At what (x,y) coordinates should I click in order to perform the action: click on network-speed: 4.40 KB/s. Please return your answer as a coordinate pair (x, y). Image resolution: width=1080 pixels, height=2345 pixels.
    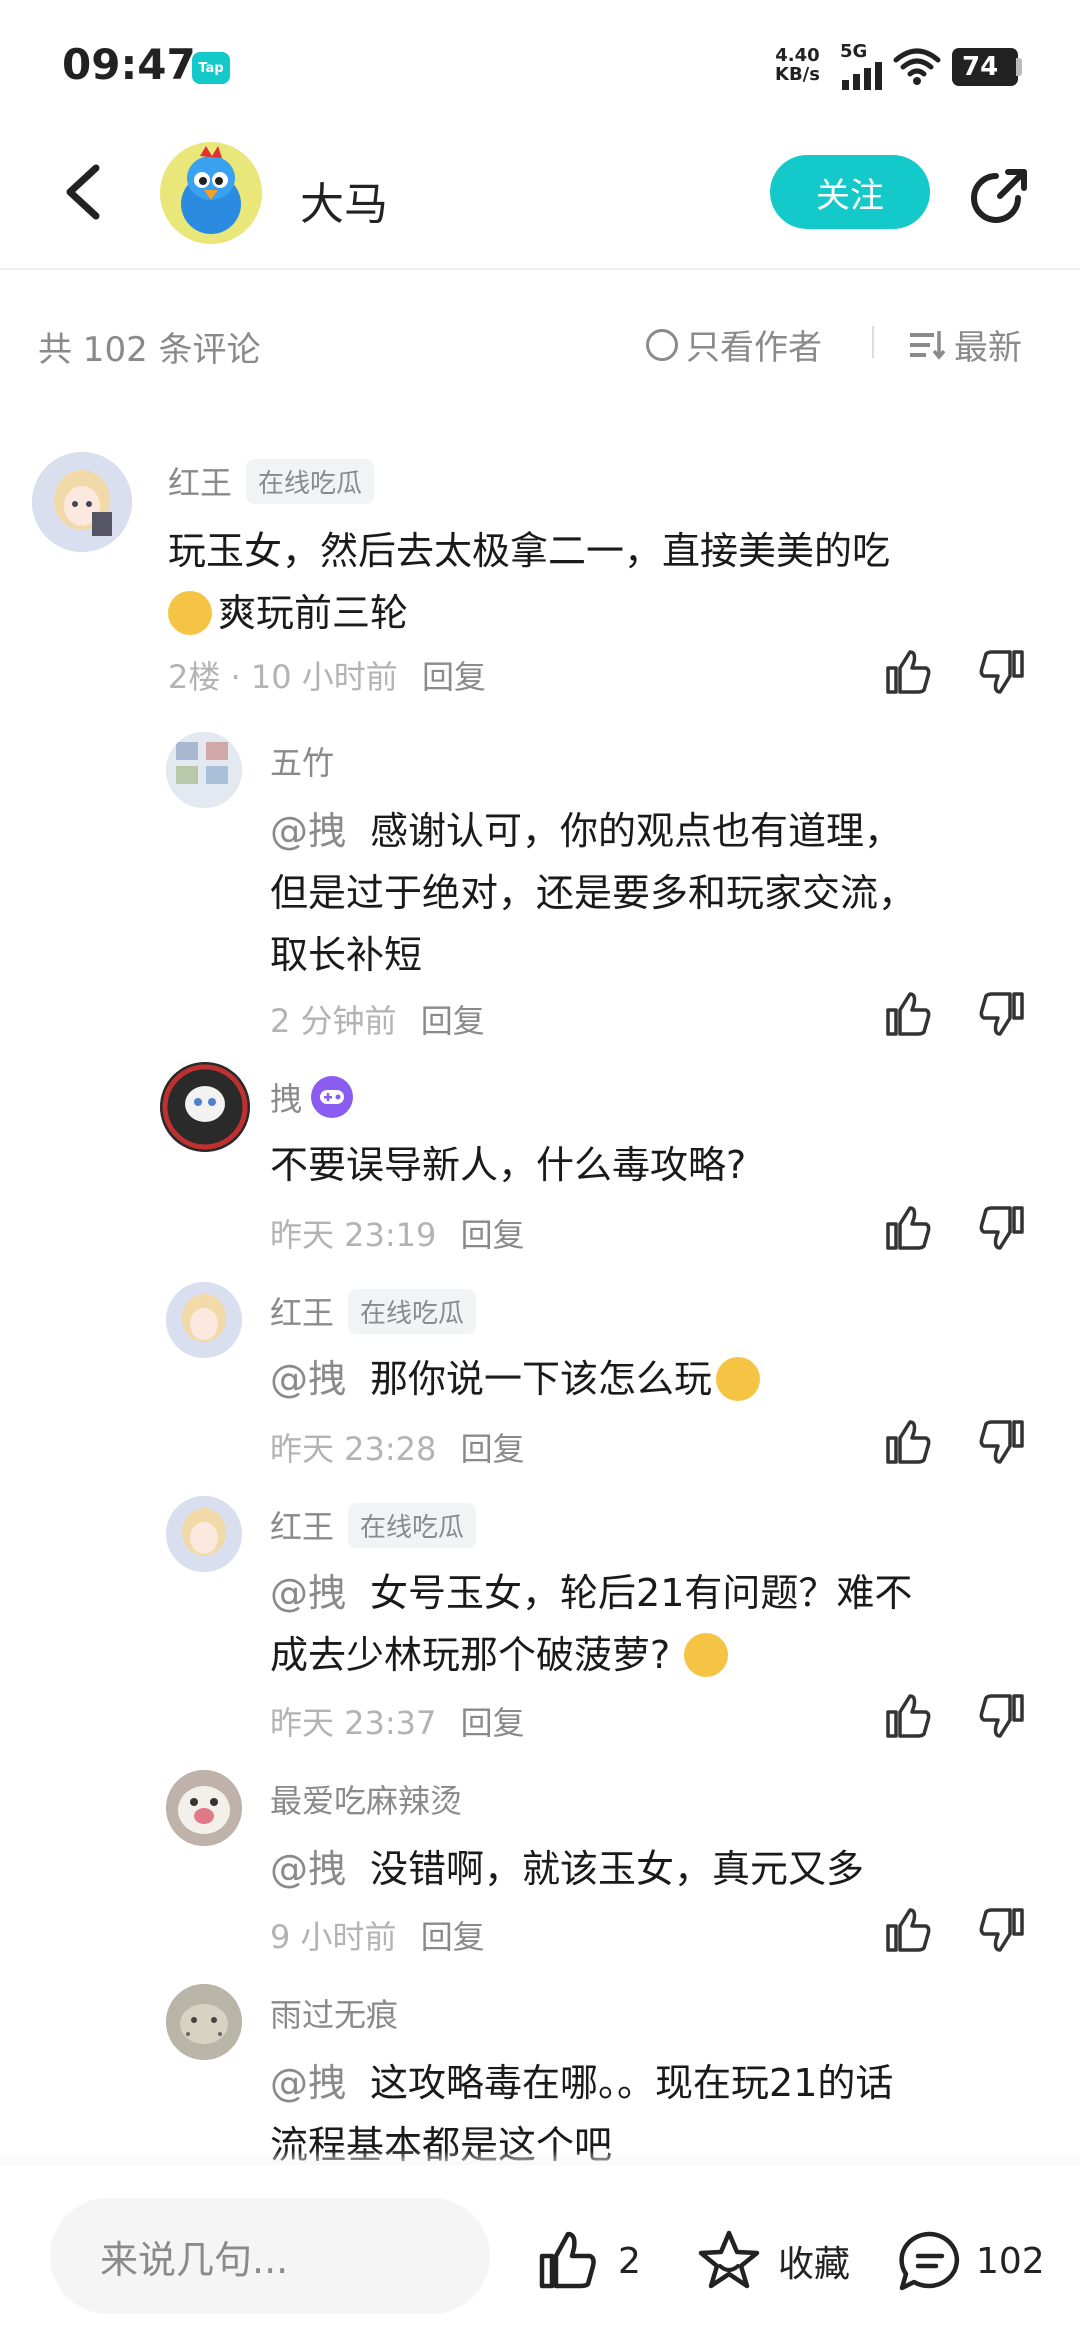
    Looking at the image, I should click on (797, 65).